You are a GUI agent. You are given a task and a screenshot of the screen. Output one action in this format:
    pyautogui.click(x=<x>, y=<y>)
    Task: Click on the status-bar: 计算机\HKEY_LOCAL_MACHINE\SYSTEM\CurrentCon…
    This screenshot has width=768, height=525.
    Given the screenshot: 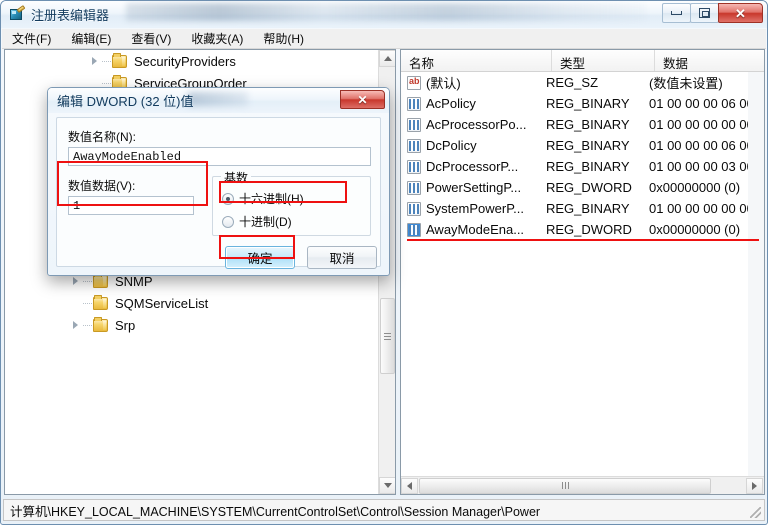 What is the action you would take?
    pyautogui.click(x=384, y=510)
    